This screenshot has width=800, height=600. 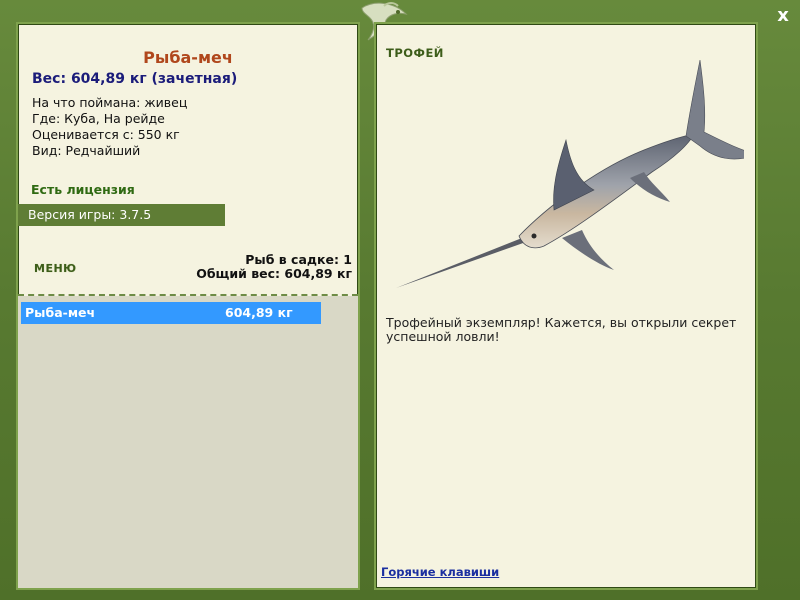 I want to click on list-item-weight: 604,89 кг, so click(x=259, y=312).